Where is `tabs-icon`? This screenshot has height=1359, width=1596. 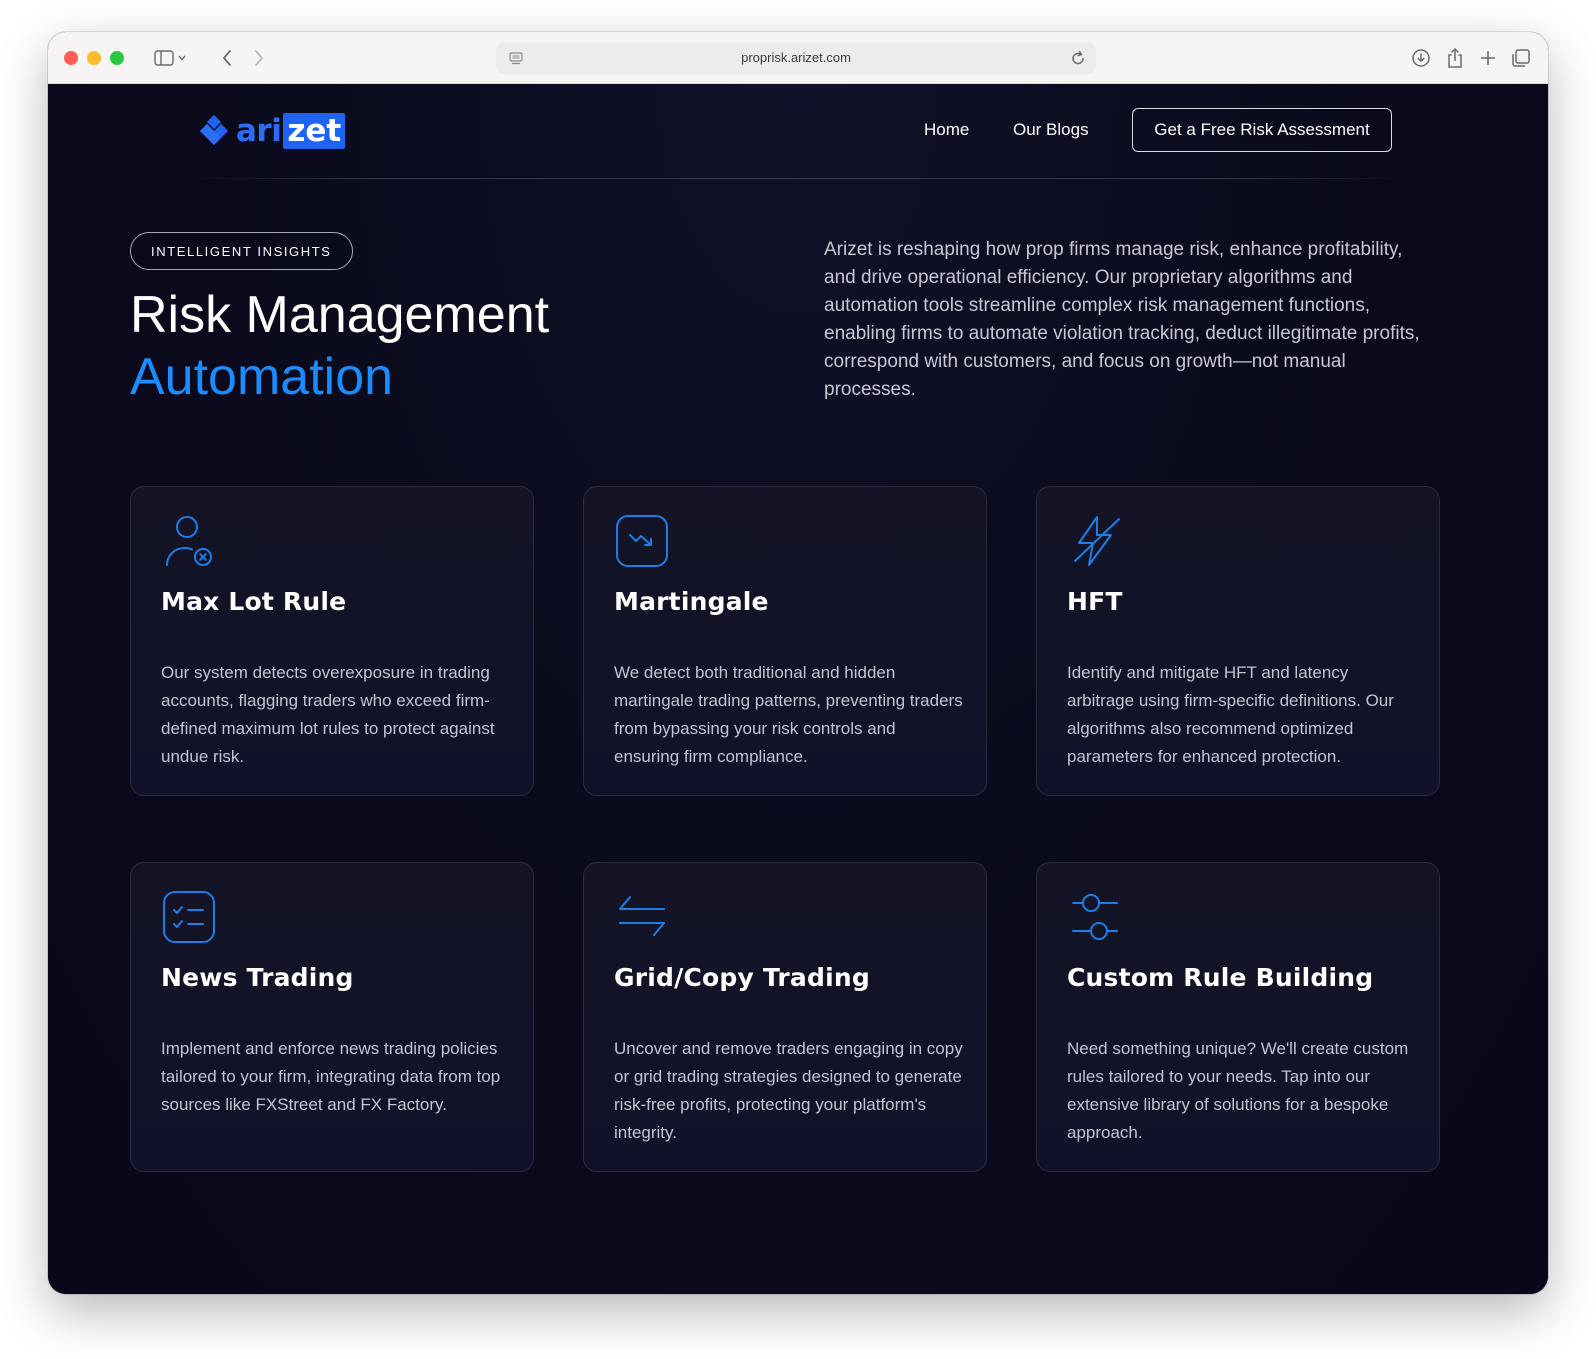 tabs-icon is located at coordinates (1521, 58).